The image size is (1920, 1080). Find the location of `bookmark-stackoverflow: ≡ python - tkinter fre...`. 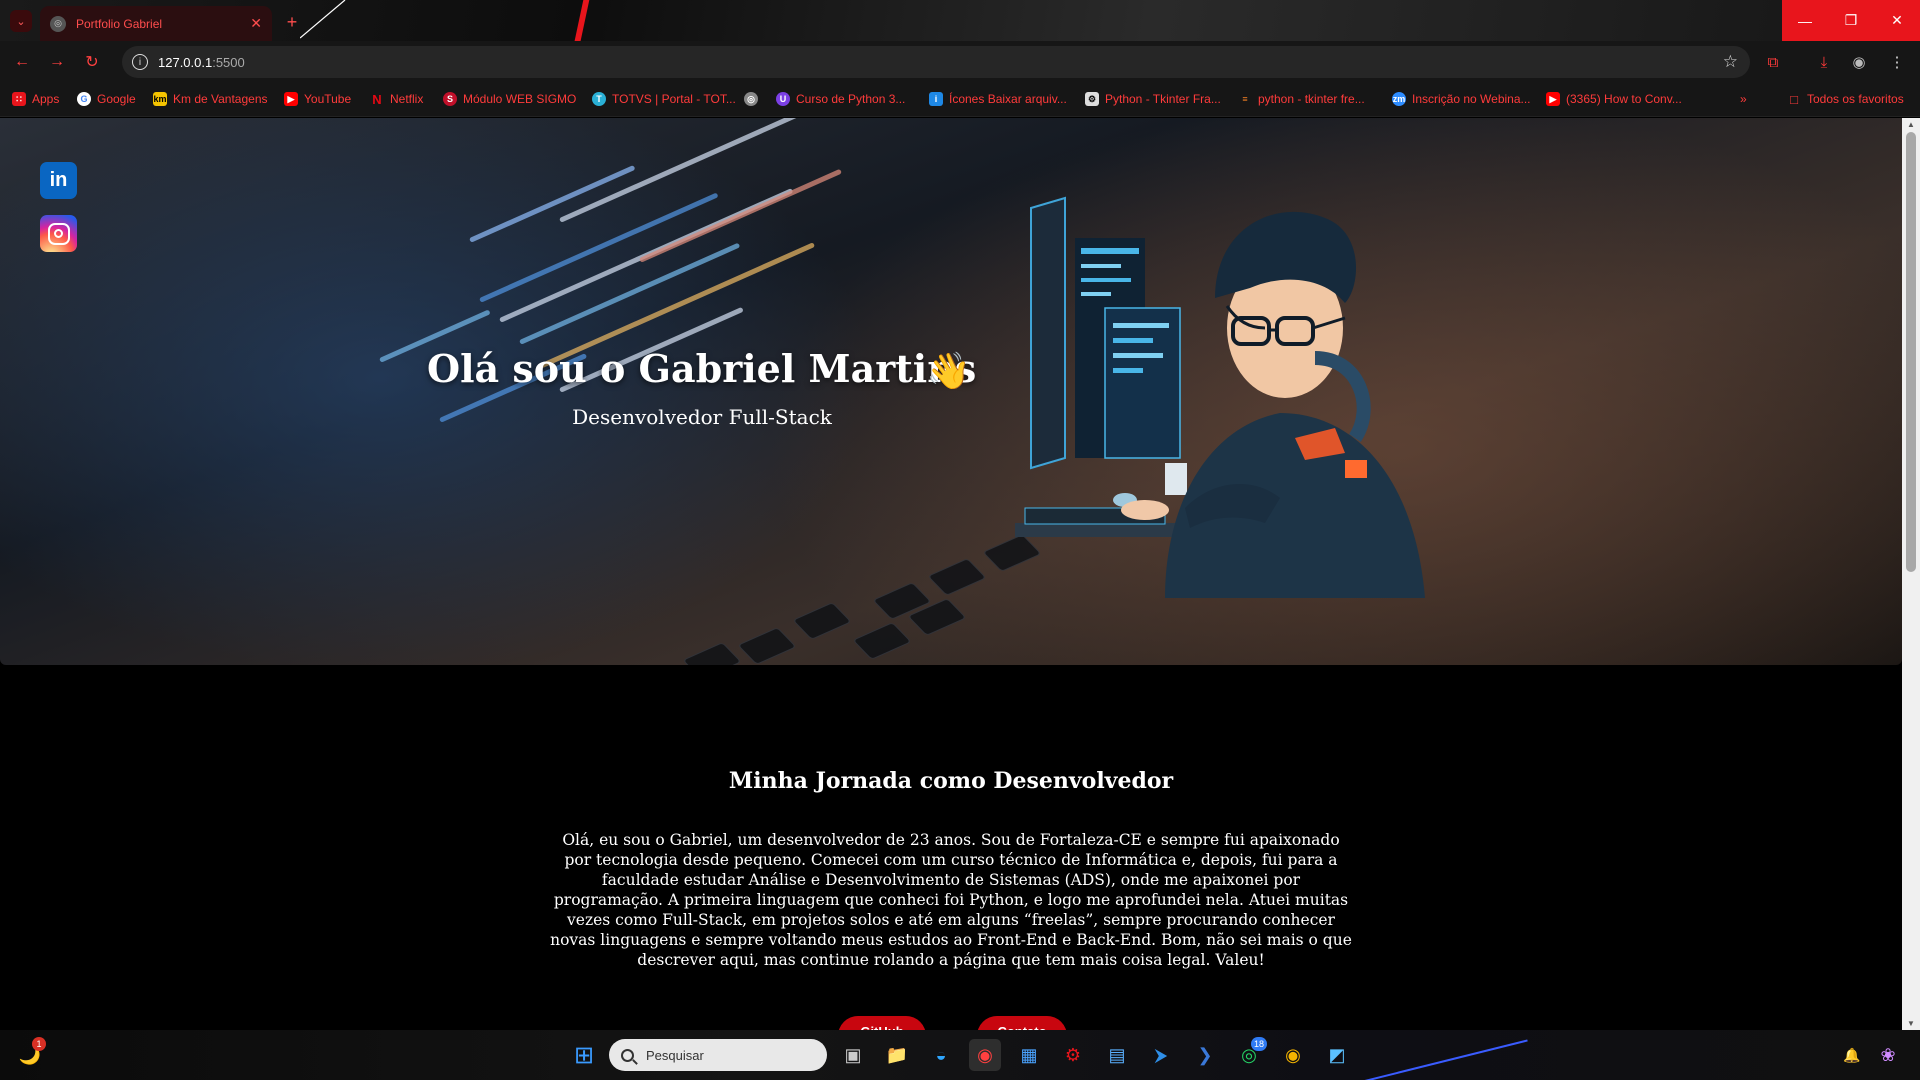

bookmark-stackoverflow: ≡ python - tkinter fre... is located at coordinates (1301, 99).